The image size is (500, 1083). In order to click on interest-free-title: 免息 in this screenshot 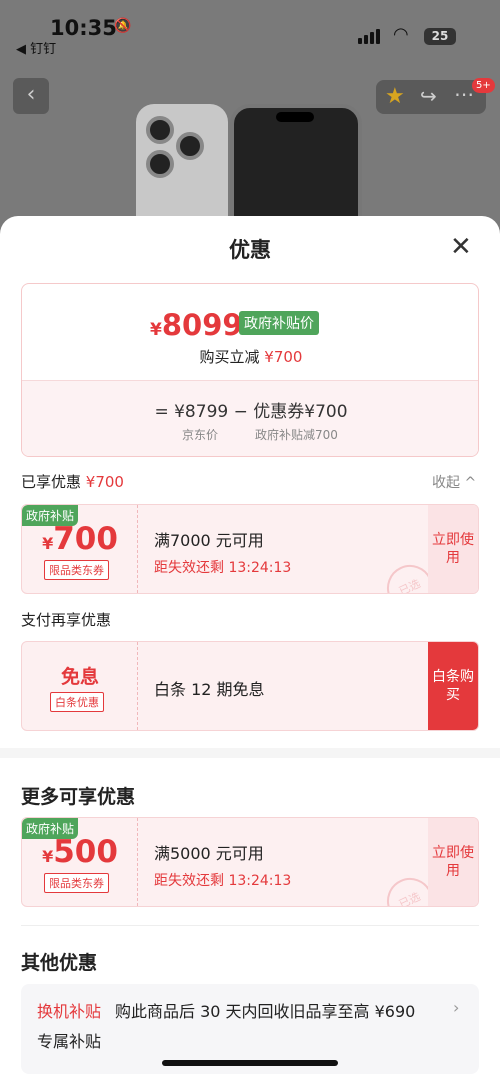, I will do `click(79, 677)`.